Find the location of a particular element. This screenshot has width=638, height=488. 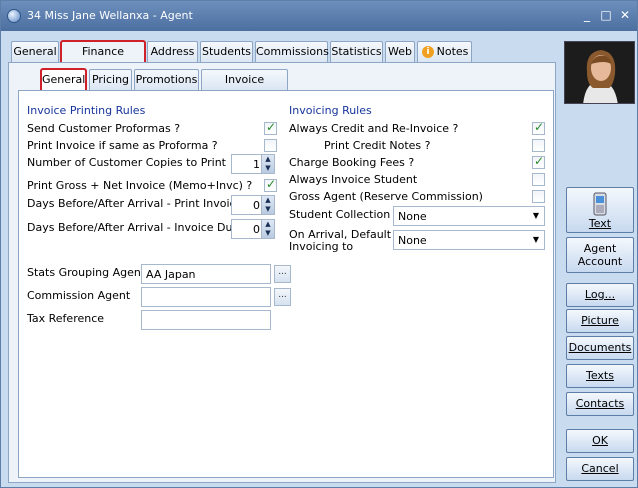

print-credit-notes-checkbox is located at coordinates (538, 145).